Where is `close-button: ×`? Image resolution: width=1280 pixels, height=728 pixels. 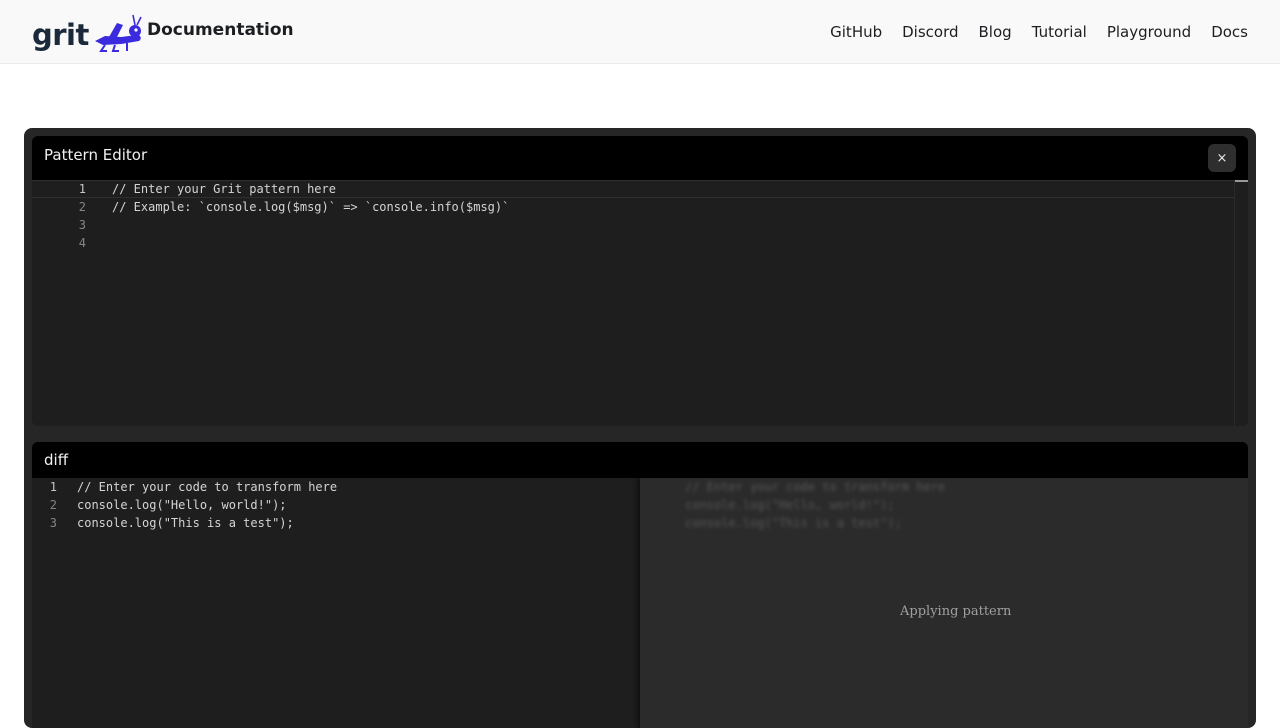
close-button: × is located at coordinates (1222, 158).